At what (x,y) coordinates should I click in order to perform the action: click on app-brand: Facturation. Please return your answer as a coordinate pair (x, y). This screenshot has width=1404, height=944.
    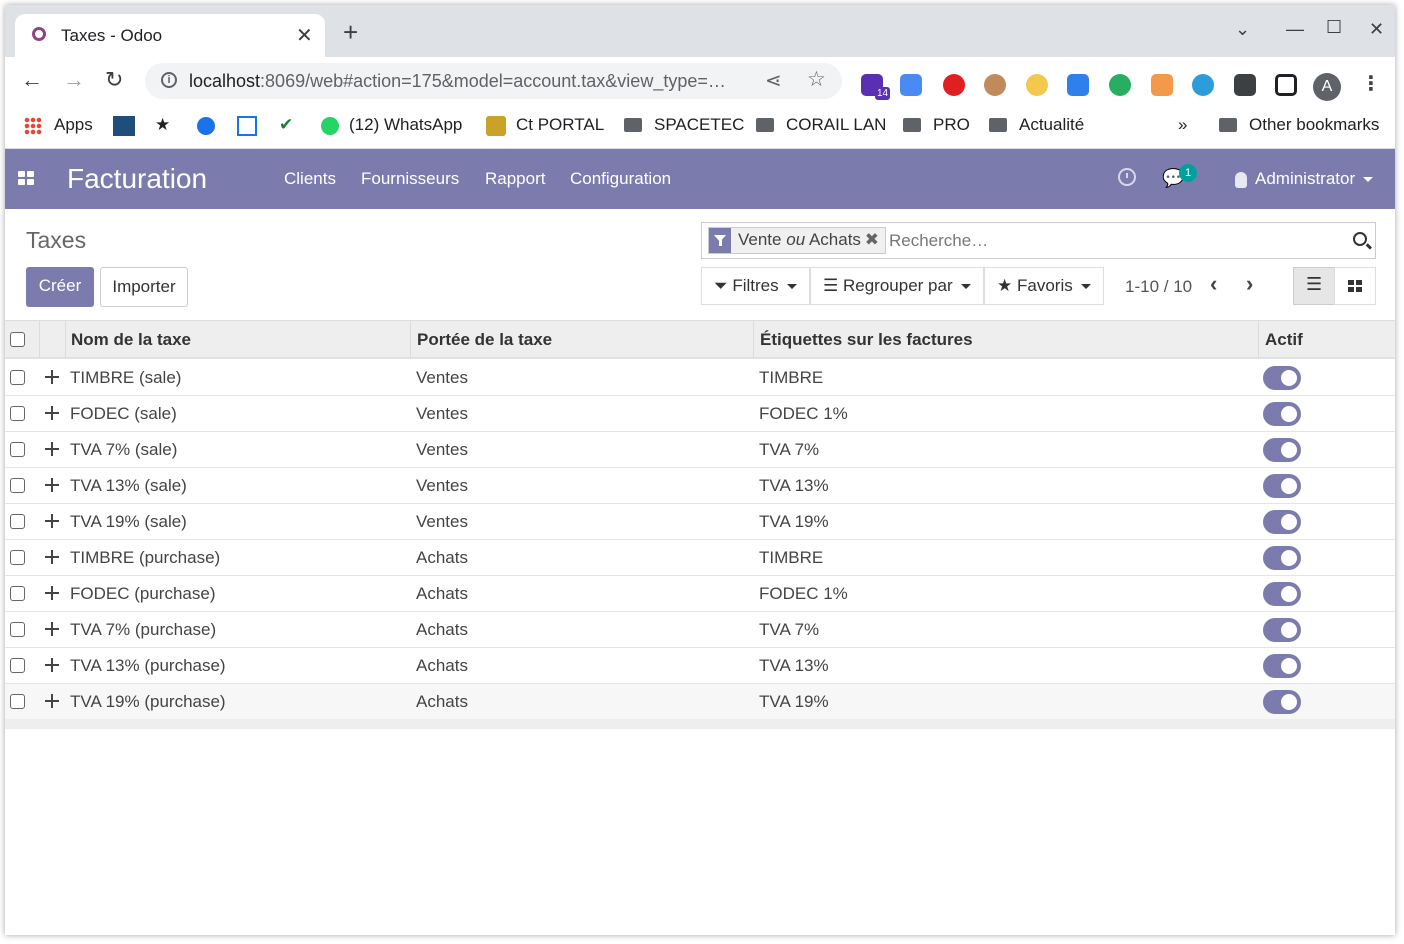
    Looking at the image, I should click on (137, 179).